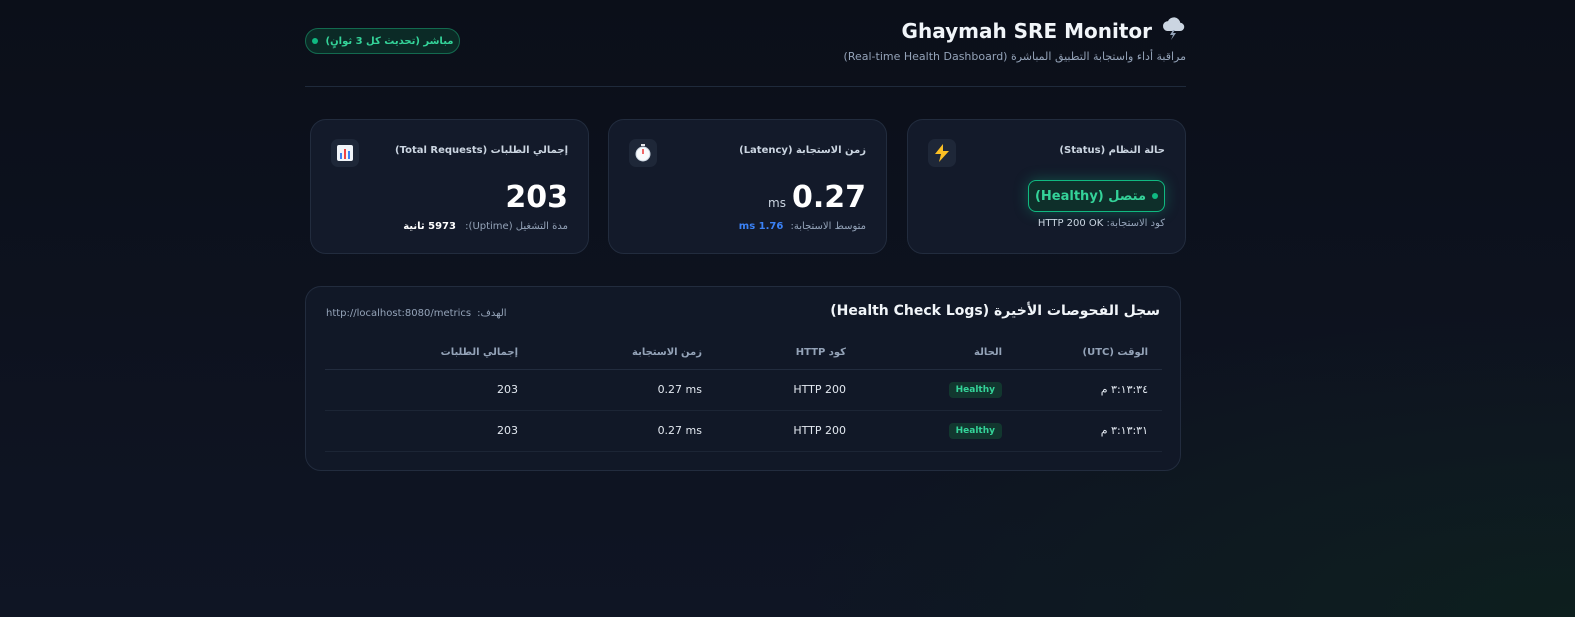 The image size is (1575, 617). What do you see at coordinates (314, 41) in the screenshot?
I see `live-dot-icon` at bounding box center [314, 41].